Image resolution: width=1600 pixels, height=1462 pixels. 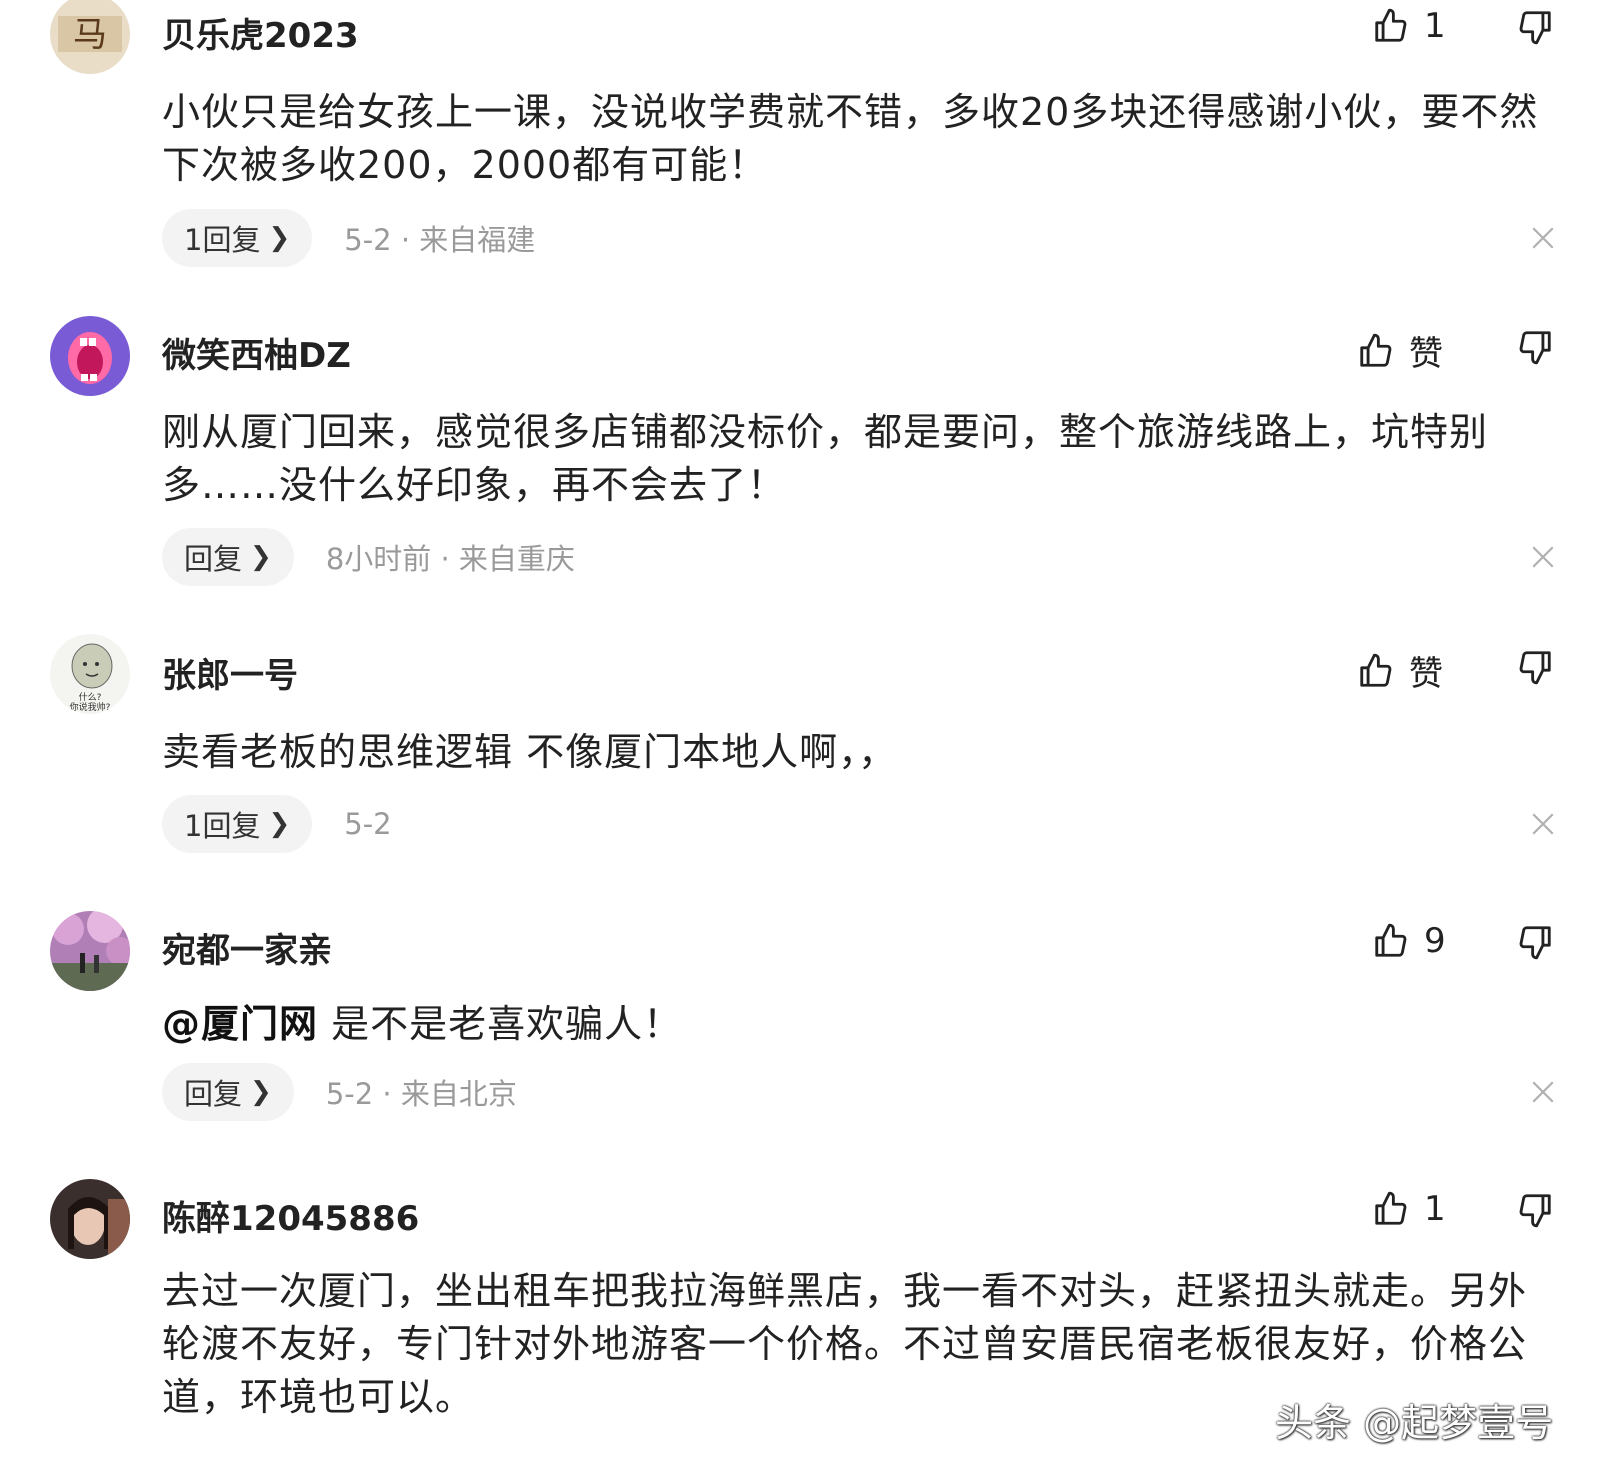 I want to click on svg-text: 什么?, so click(x=90, y=697).